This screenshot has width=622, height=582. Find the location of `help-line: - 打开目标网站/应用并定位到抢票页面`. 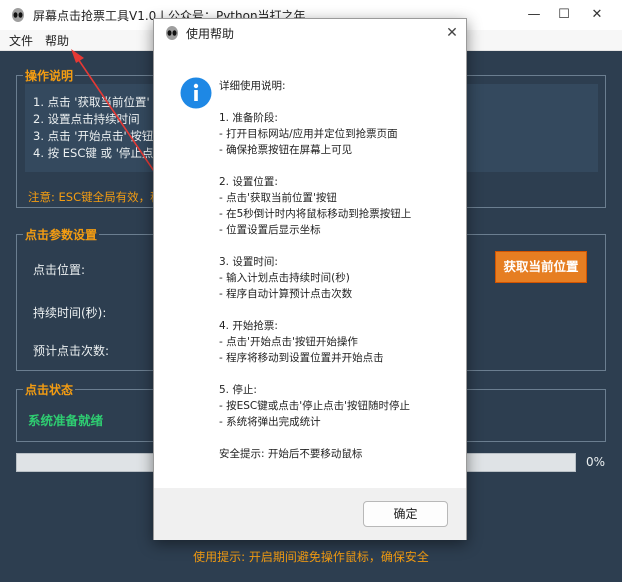

help-line: - 打开目标网站/应用并定位到抢票页面 is located at coordinates (308, 134).